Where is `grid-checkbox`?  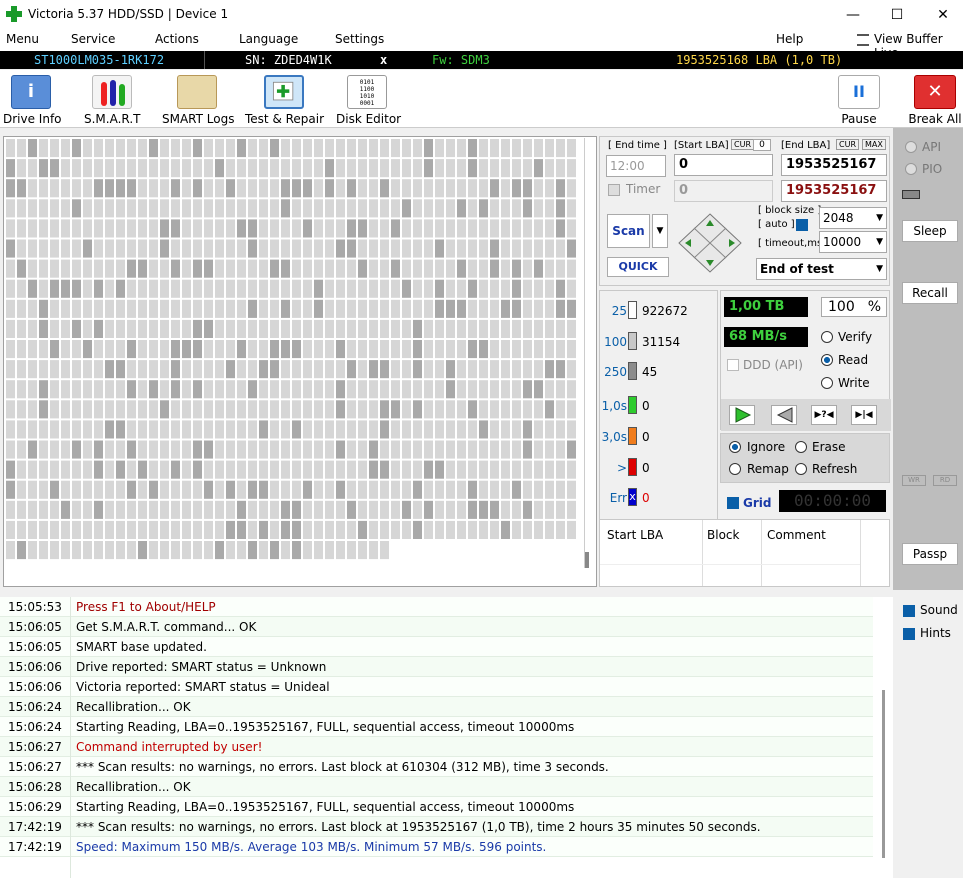 grid-checkbox is located at coordinates (733, 503).